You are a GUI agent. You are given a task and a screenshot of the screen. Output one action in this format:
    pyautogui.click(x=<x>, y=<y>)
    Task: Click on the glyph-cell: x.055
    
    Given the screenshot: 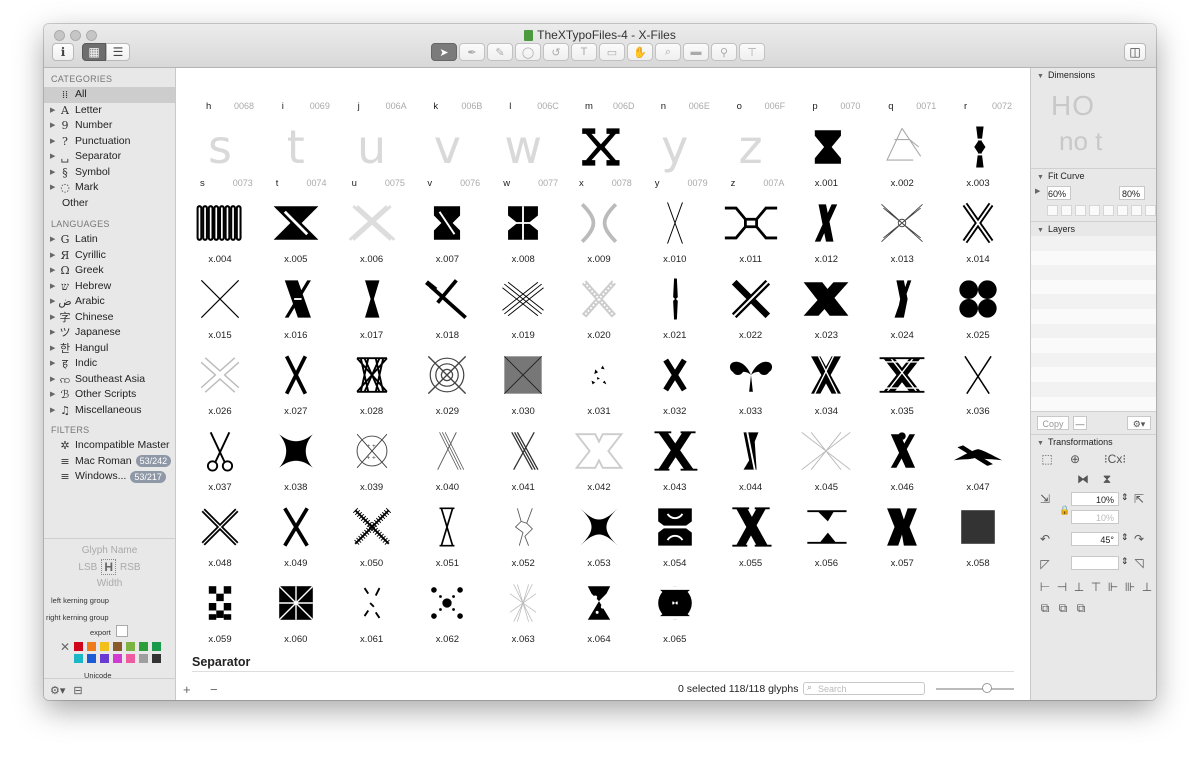 What is the action you would take?
    pyautogui.click(x=751, y=536)
    